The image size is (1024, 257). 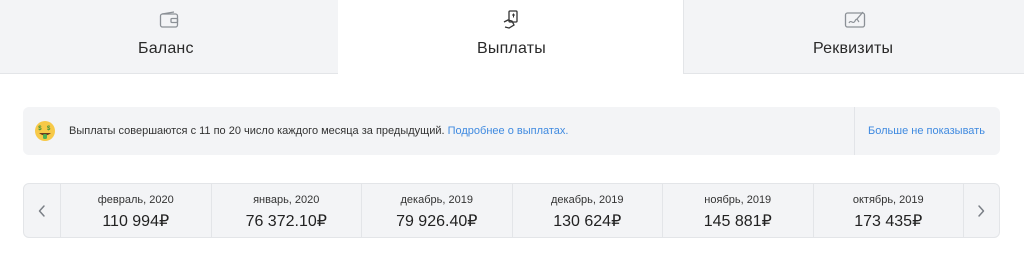 What do you see at coordinates (510, 19) in the screenshot?
I see `hand-money-icon` at bounding box center [510, 19].